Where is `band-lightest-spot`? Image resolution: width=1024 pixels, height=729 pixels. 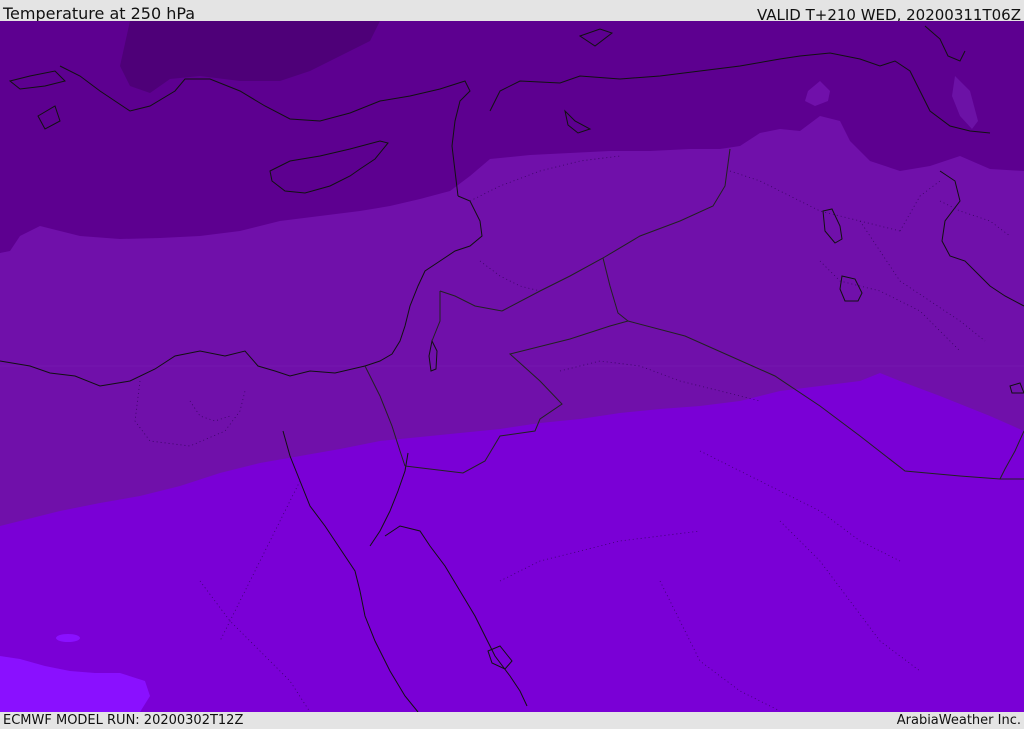 band-lightest-spot is located at coordinates (68, 638).